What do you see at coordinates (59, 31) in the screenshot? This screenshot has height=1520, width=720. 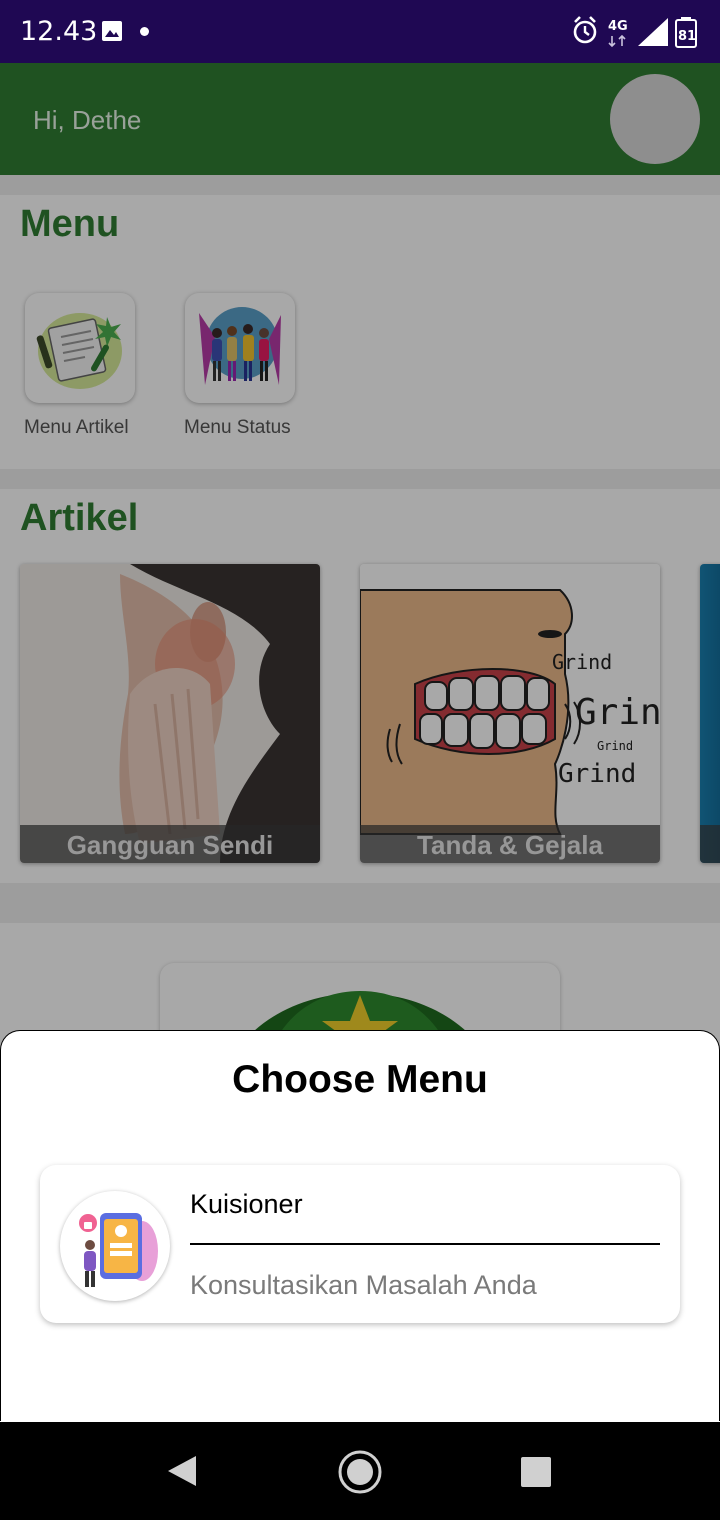 I see `status-time: 12.43` at bounding box center [59, 31].